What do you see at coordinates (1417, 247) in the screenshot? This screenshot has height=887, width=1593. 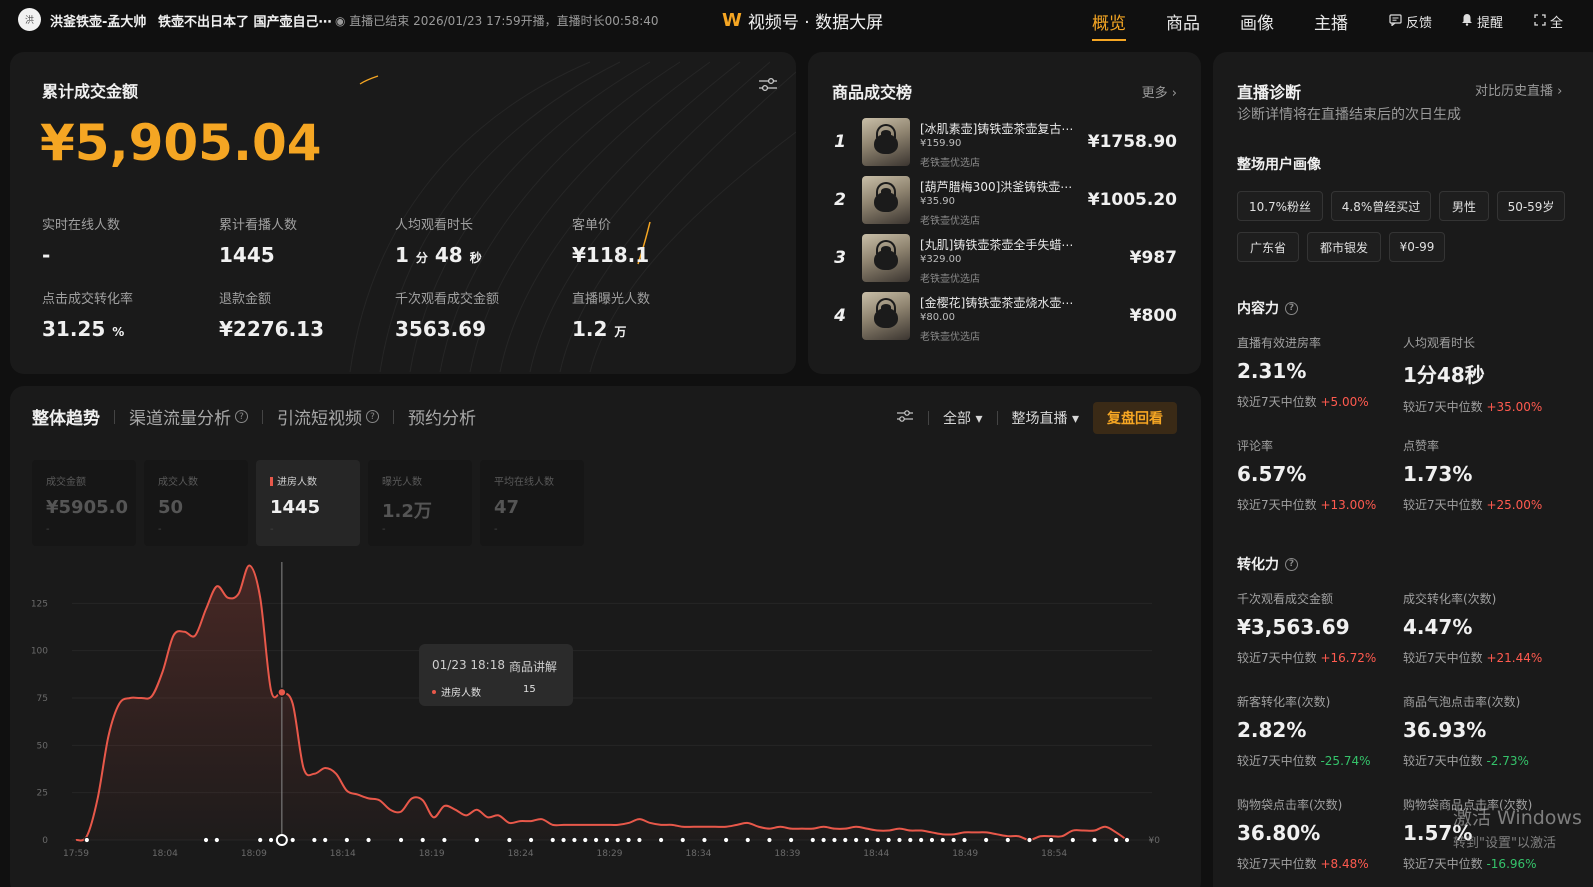 I see `tag-price-band: ¥0-99` at bounding box center [1417, 247].